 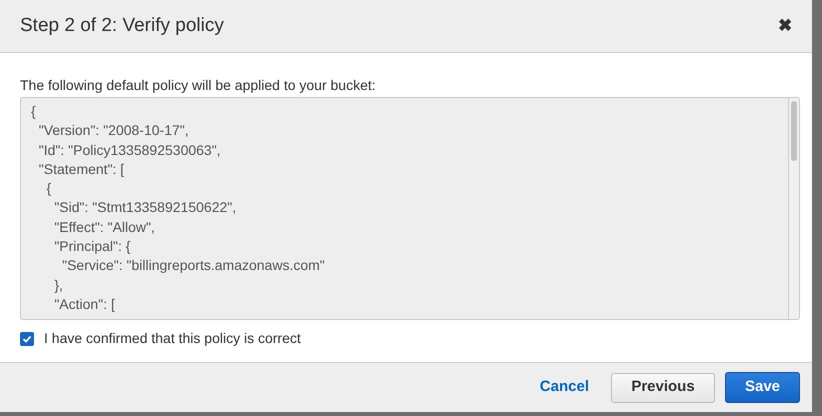 I want to click on policy-line: },, so click(x=58, y=285).